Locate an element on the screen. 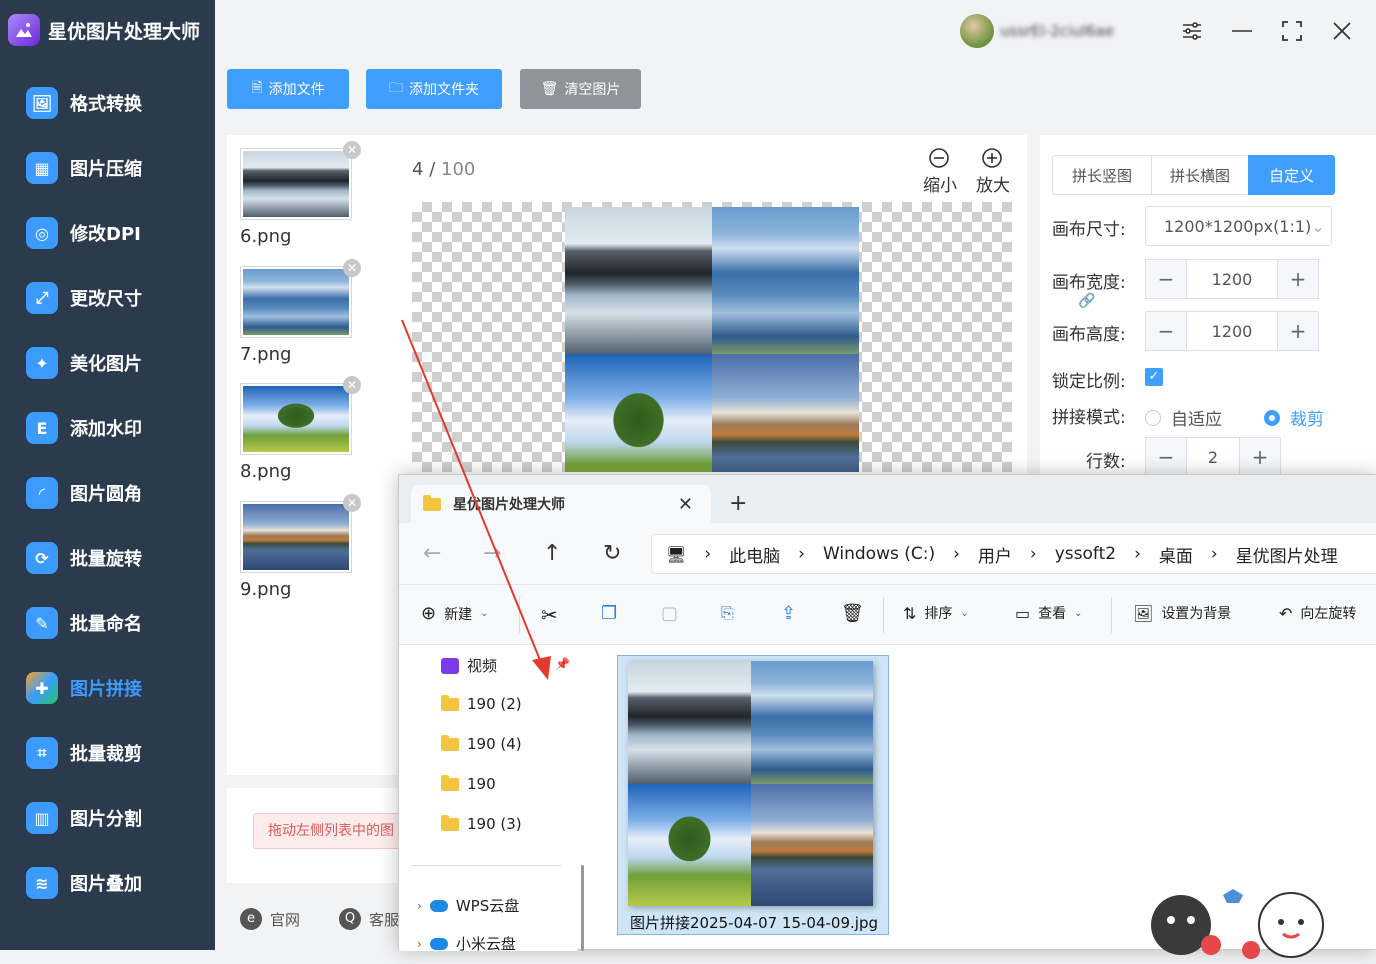  lock-ratio-checkbox: ✓ is located at coordinates (1154, 377).